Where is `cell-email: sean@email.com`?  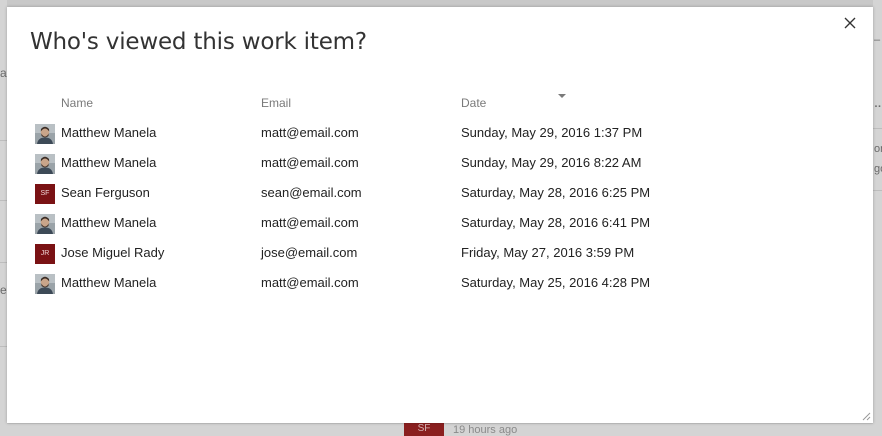
cell-email: sean@email.com is located at coordinates (311, 192).